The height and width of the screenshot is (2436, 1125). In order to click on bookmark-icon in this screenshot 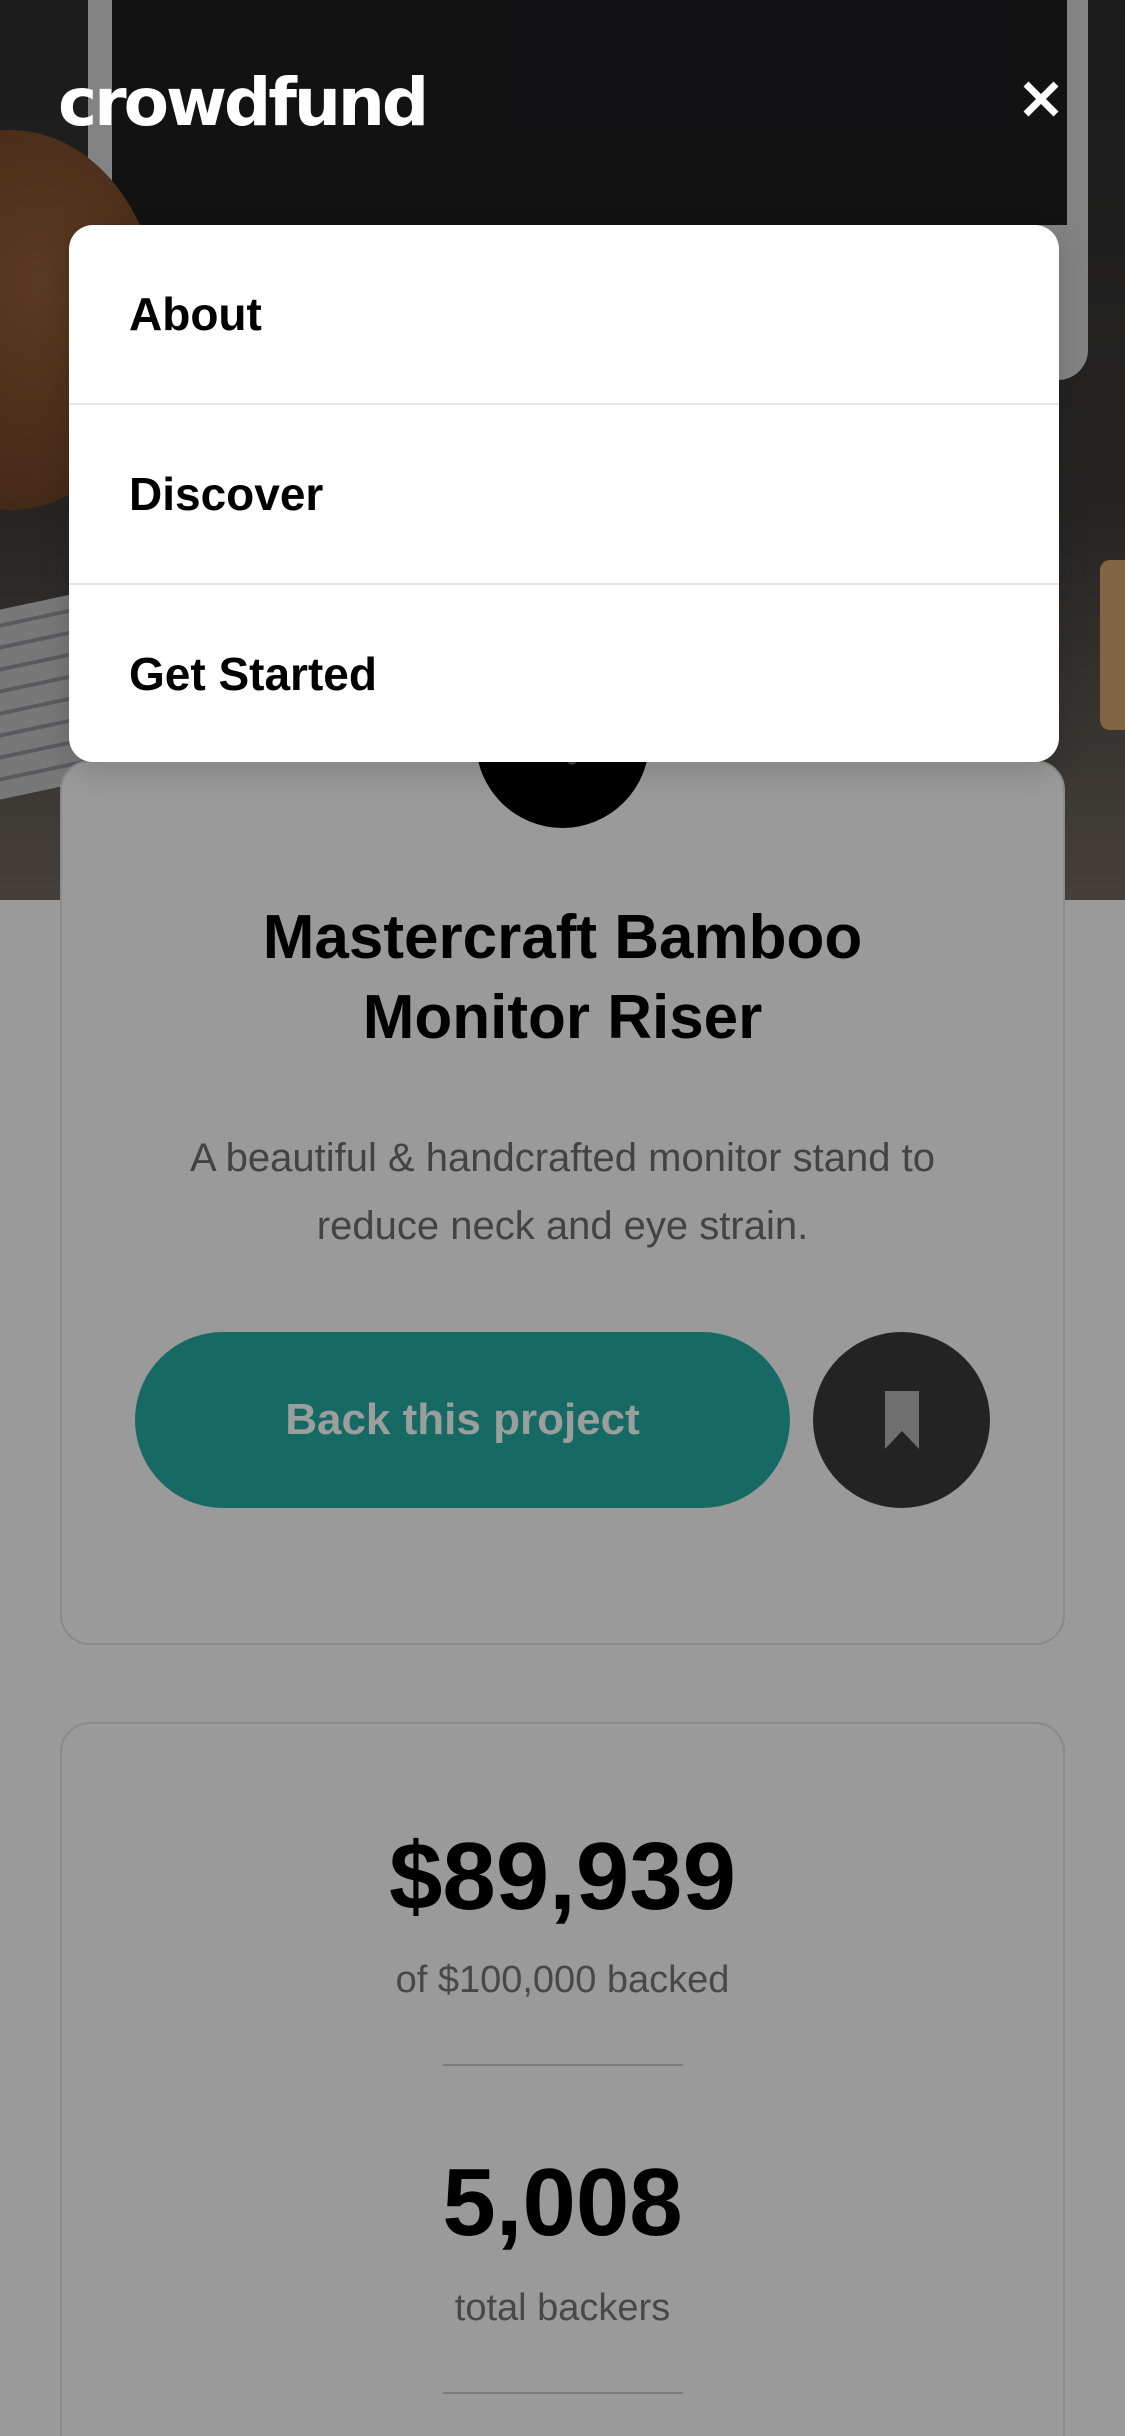, I will do `click(901, 1420)`.